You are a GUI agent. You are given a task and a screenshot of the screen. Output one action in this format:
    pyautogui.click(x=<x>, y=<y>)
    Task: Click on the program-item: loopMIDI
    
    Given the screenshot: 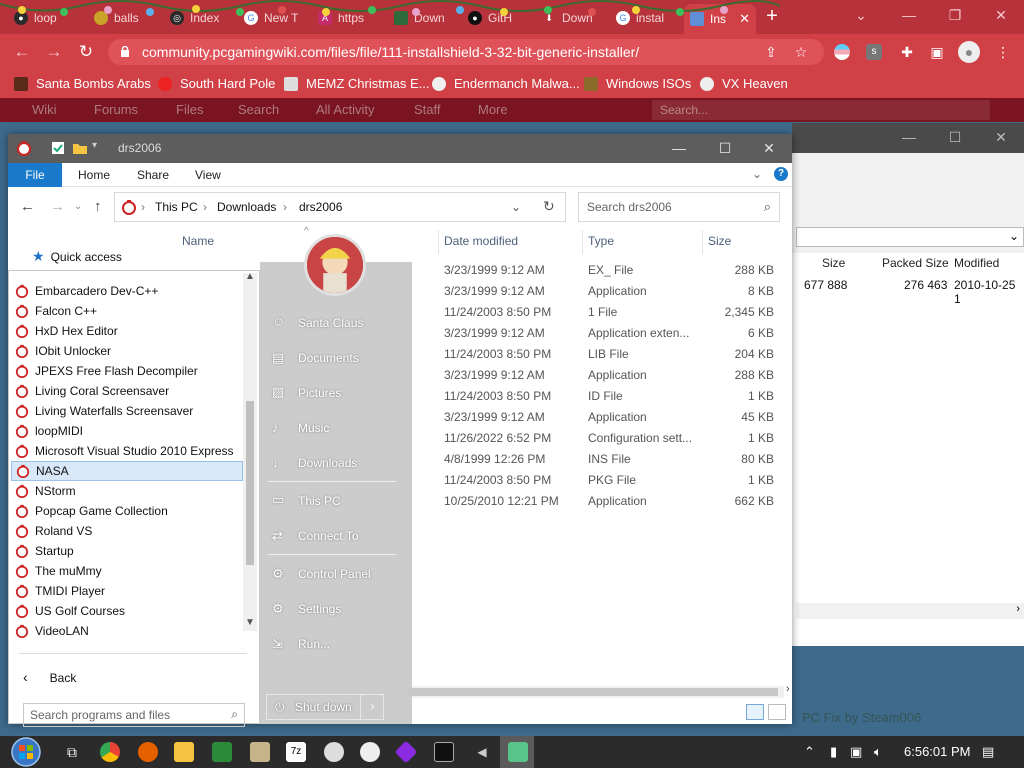 What is the action you would take?
    pyautogui.click(x=127, y=431)
    